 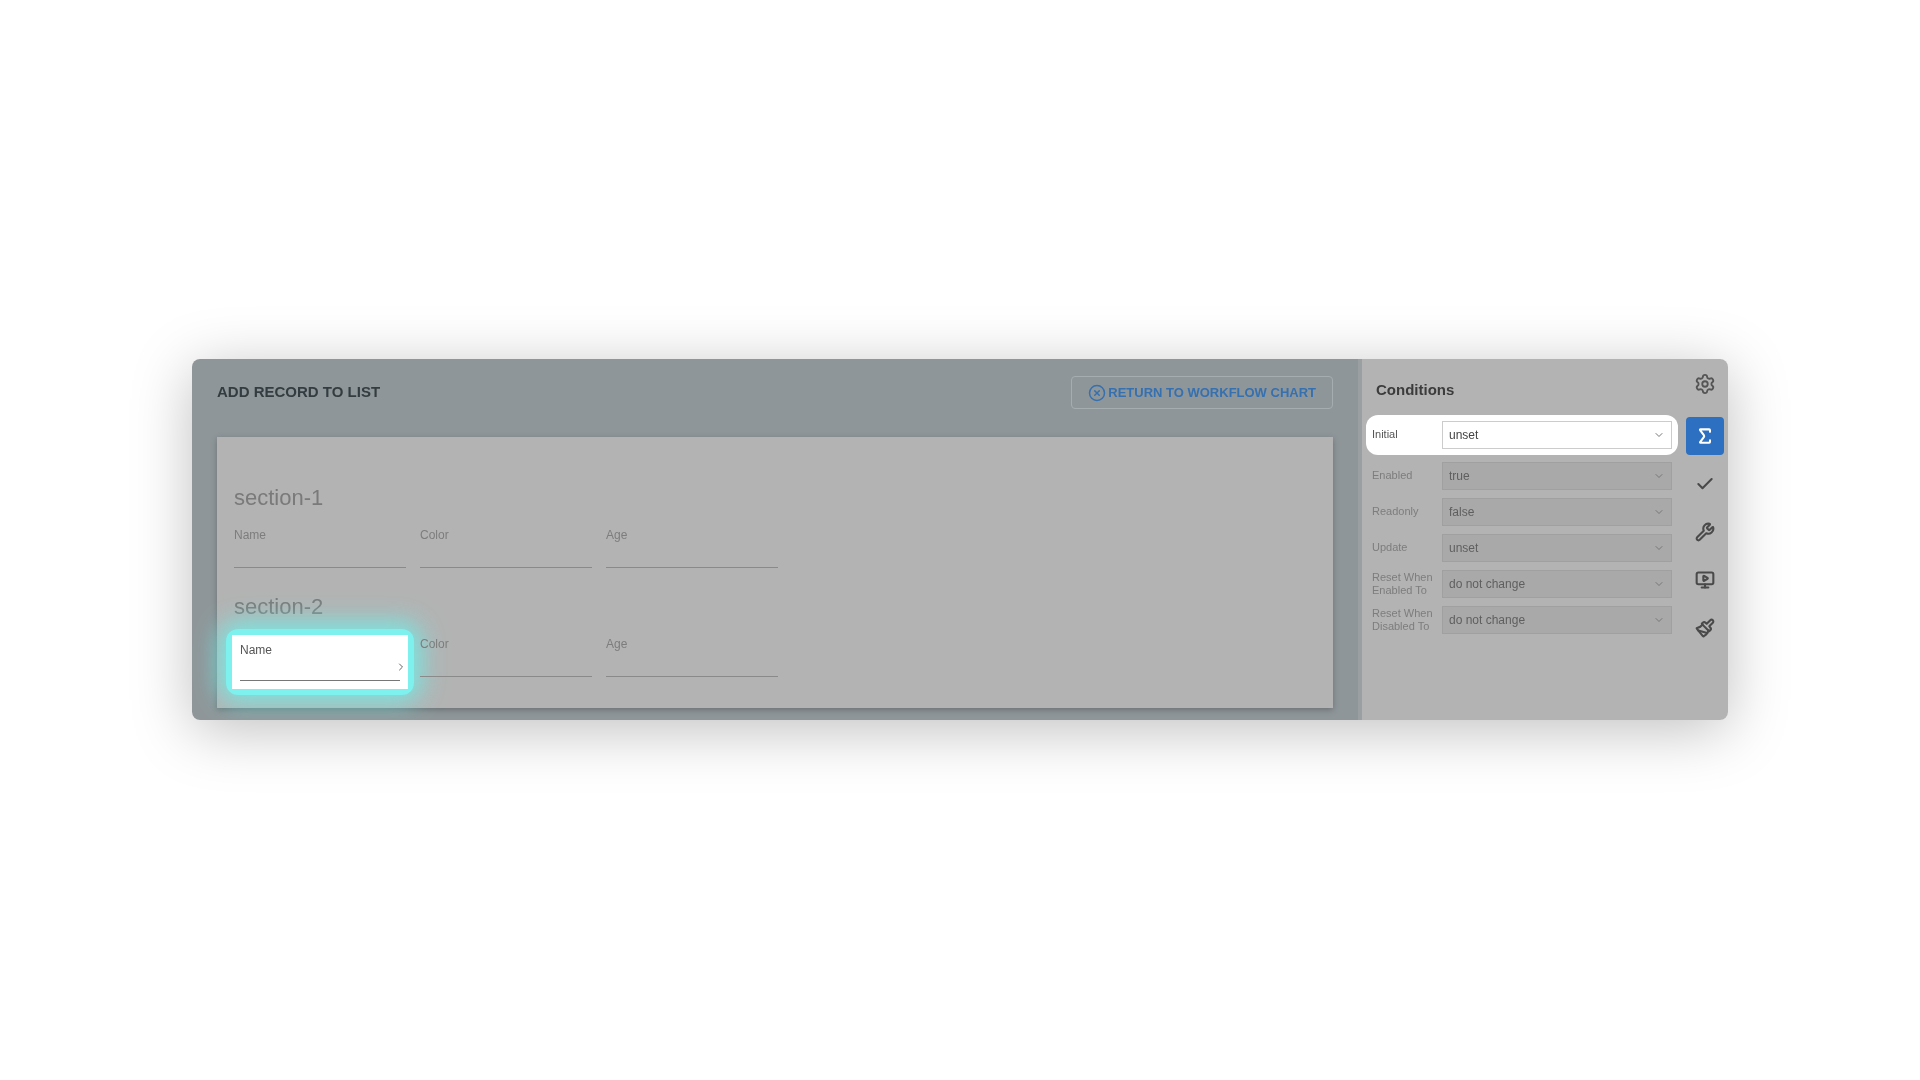 What do you see at coordinates (435, 644) in the screenshot?
I see `field-label: Color` at bounding box center [435, 644].